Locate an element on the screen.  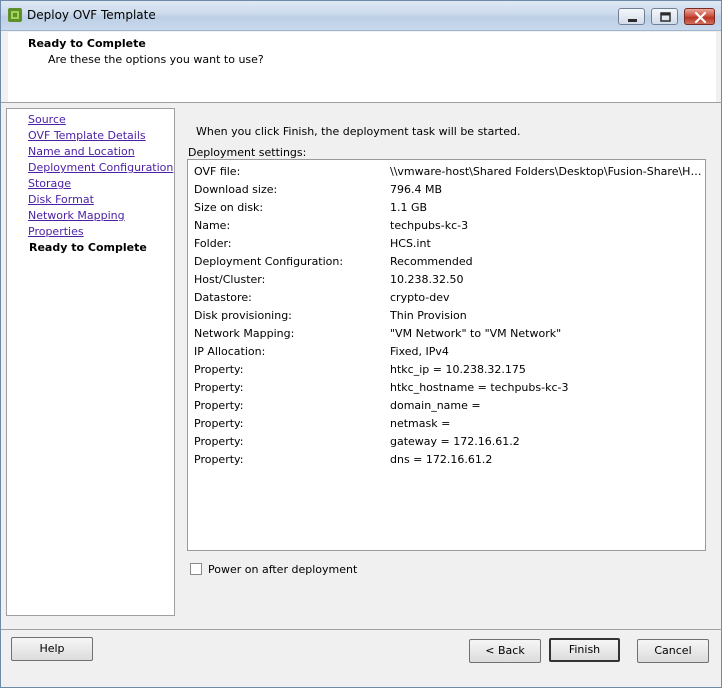
settings-value: 796.4 MB is located at coordinates (416, 189).